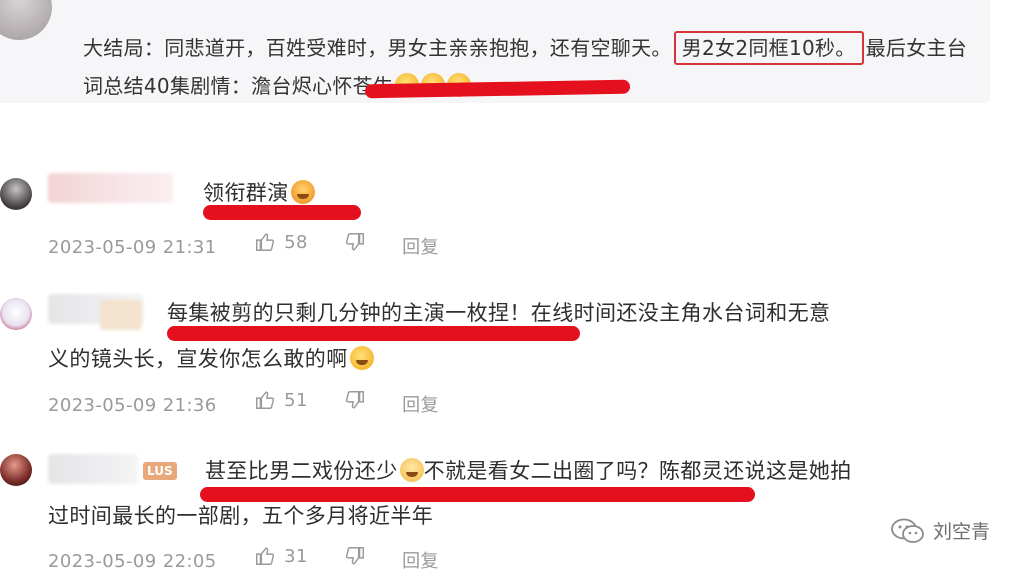  Describe the element at coordinates (281, 242) in the screenshot. I see `like-button: 58` at that location.